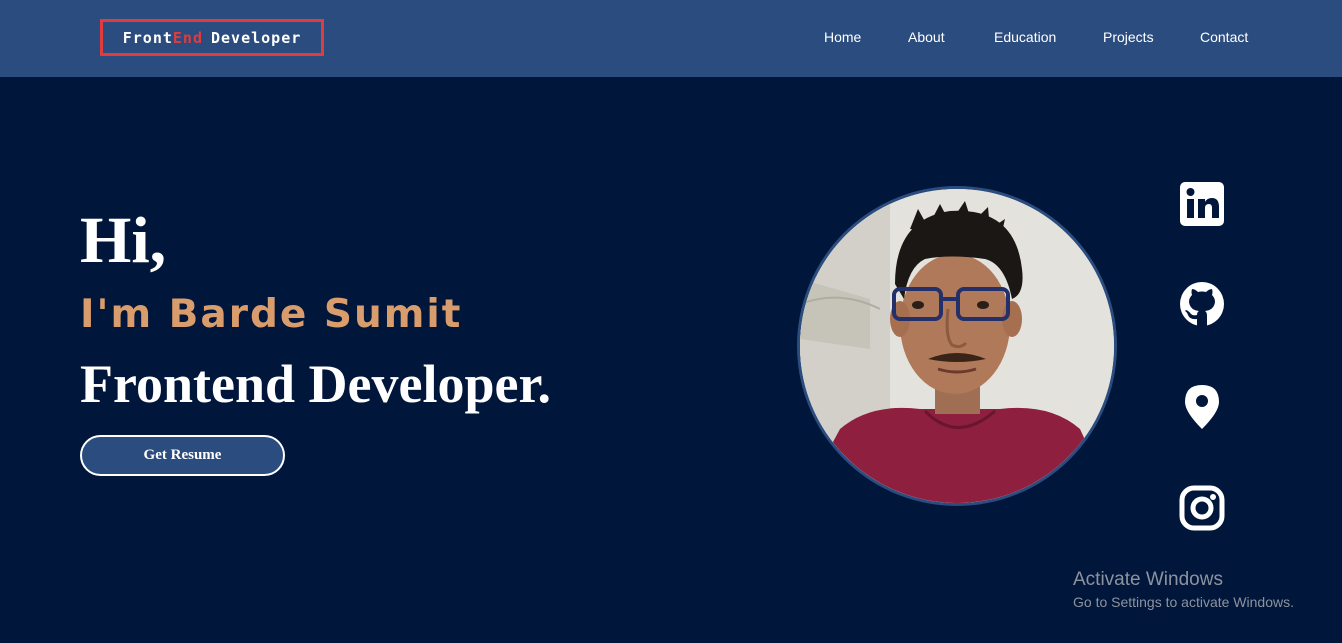 This screenshot has height=643, width=1342. What do you see at coordinates (957, 346) in the screenshot?
I see `profile-avatar` at bounding box center [957, 346].